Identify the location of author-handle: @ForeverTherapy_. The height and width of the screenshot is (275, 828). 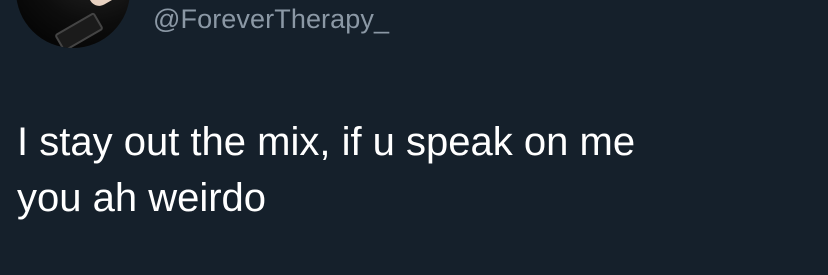
(271, 19).